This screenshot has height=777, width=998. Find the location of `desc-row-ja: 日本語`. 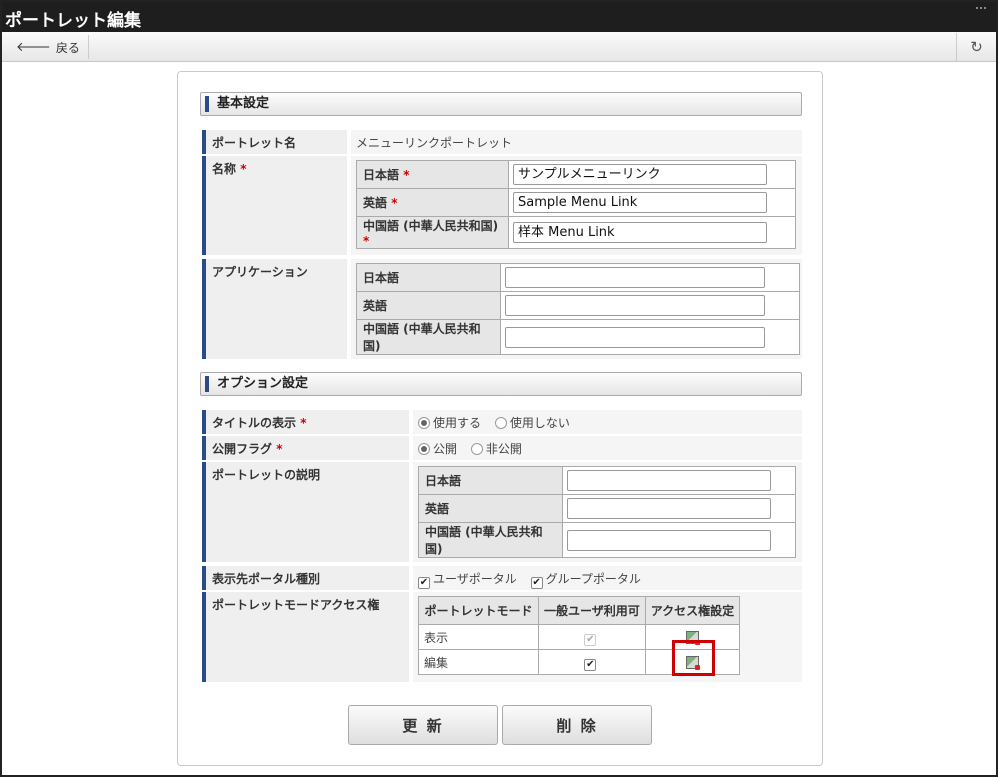

desc-row-ja: 日本語 is located at coordinates (607, 480).